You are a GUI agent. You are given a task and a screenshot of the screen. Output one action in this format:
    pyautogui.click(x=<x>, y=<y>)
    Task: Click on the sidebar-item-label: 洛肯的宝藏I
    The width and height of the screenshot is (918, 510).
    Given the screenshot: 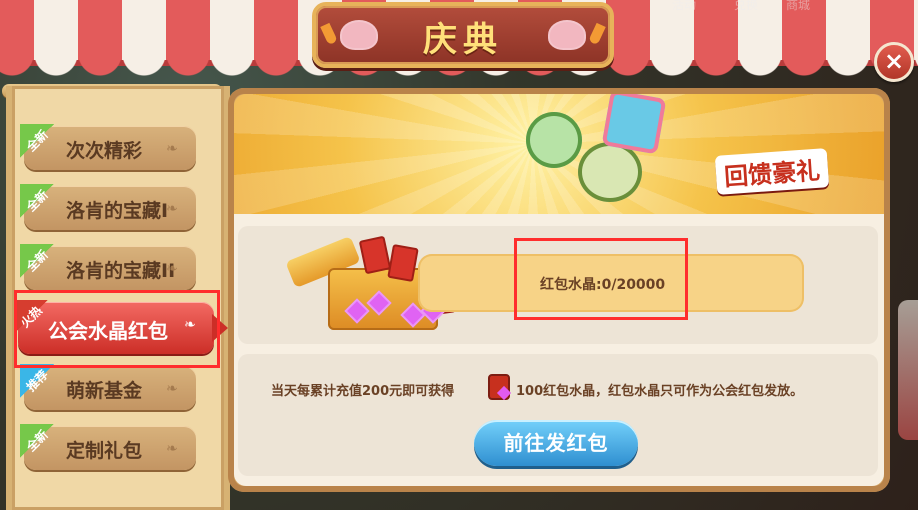 What is the action you would take?
    pyautogui.click(x=117, y=211)
    